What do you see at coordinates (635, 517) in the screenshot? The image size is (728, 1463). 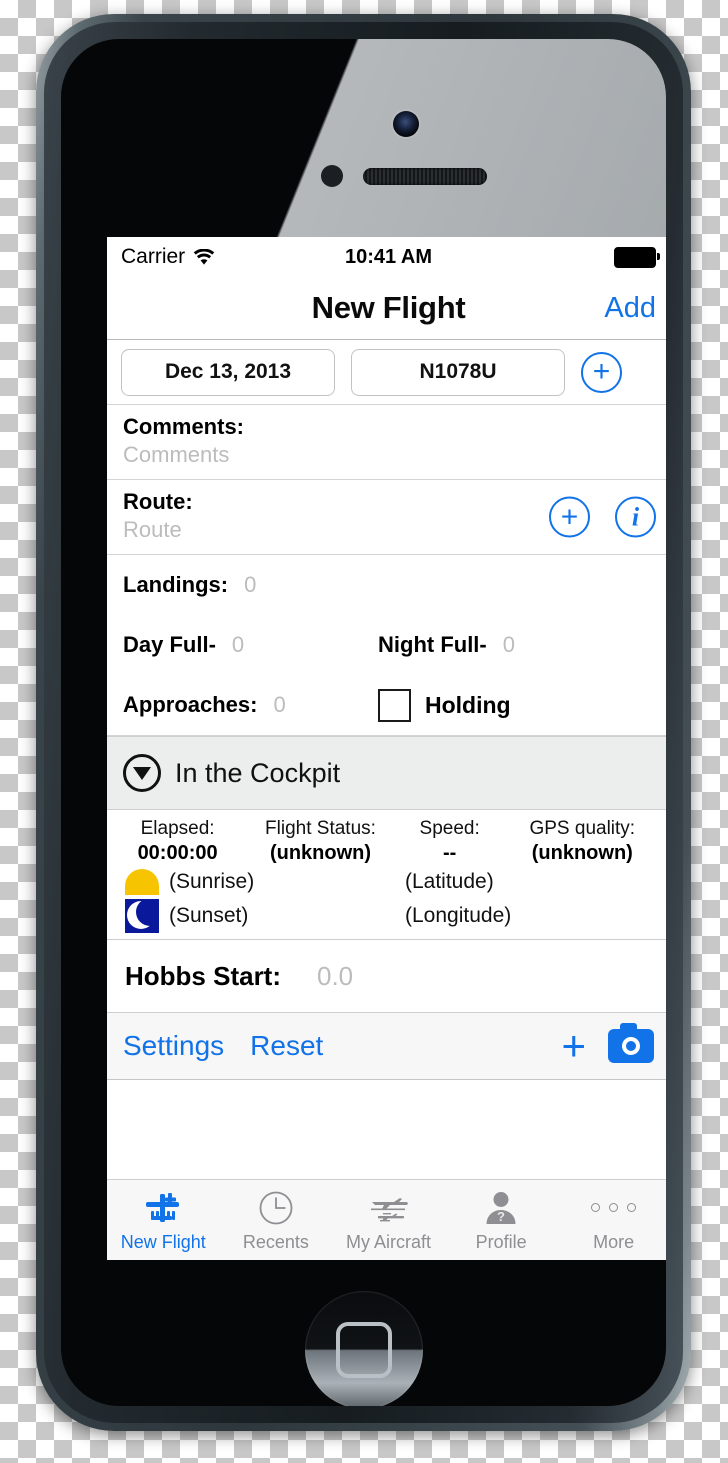 I see `info-circle-icon: i` at bounding box center [635, 517].